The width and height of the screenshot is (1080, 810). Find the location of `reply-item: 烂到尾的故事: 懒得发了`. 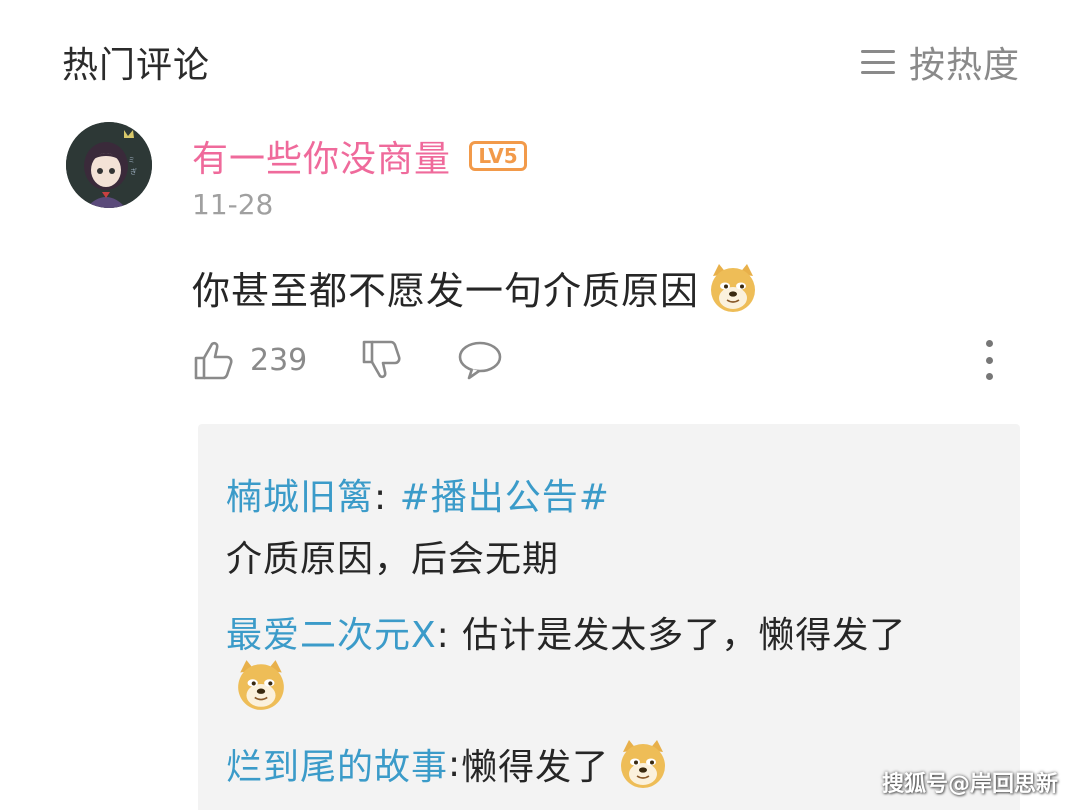

reply-item: 烂到尾的故事: 懒得发了 is located at coordinates (447, 764).